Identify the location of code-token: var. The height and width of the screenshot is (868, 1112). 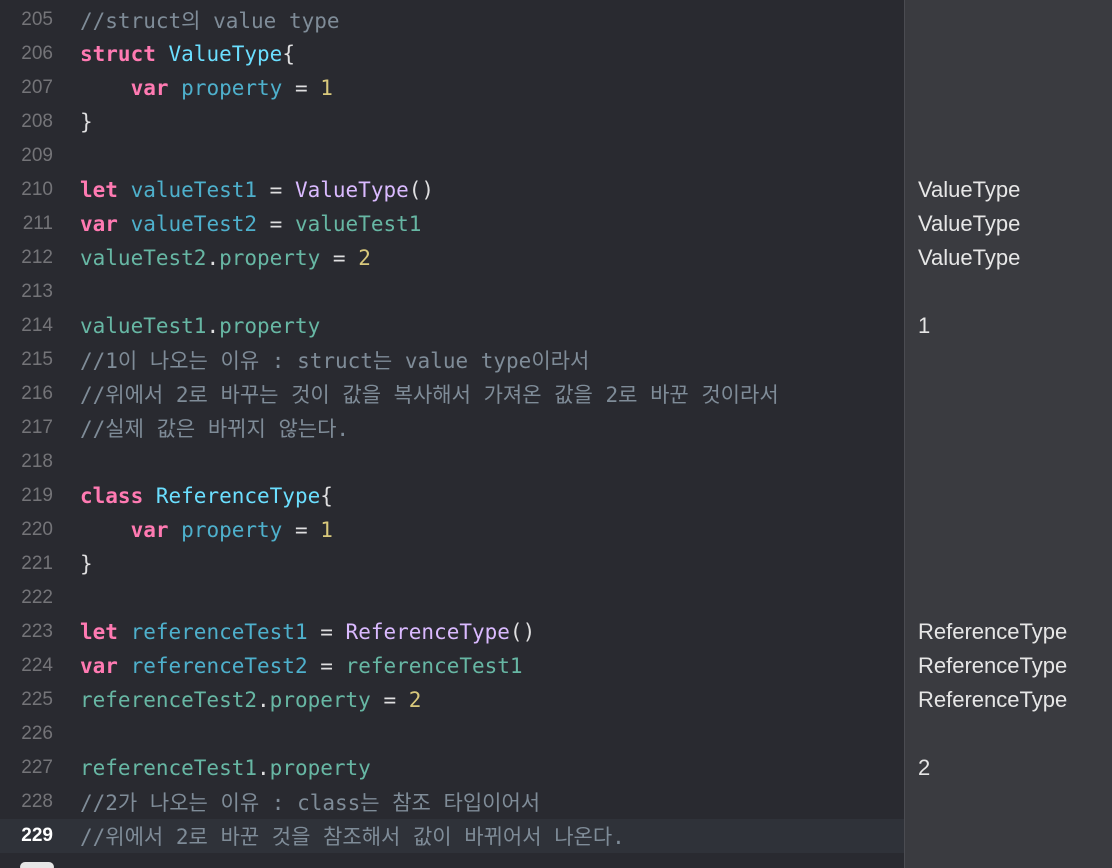
(99, 224).